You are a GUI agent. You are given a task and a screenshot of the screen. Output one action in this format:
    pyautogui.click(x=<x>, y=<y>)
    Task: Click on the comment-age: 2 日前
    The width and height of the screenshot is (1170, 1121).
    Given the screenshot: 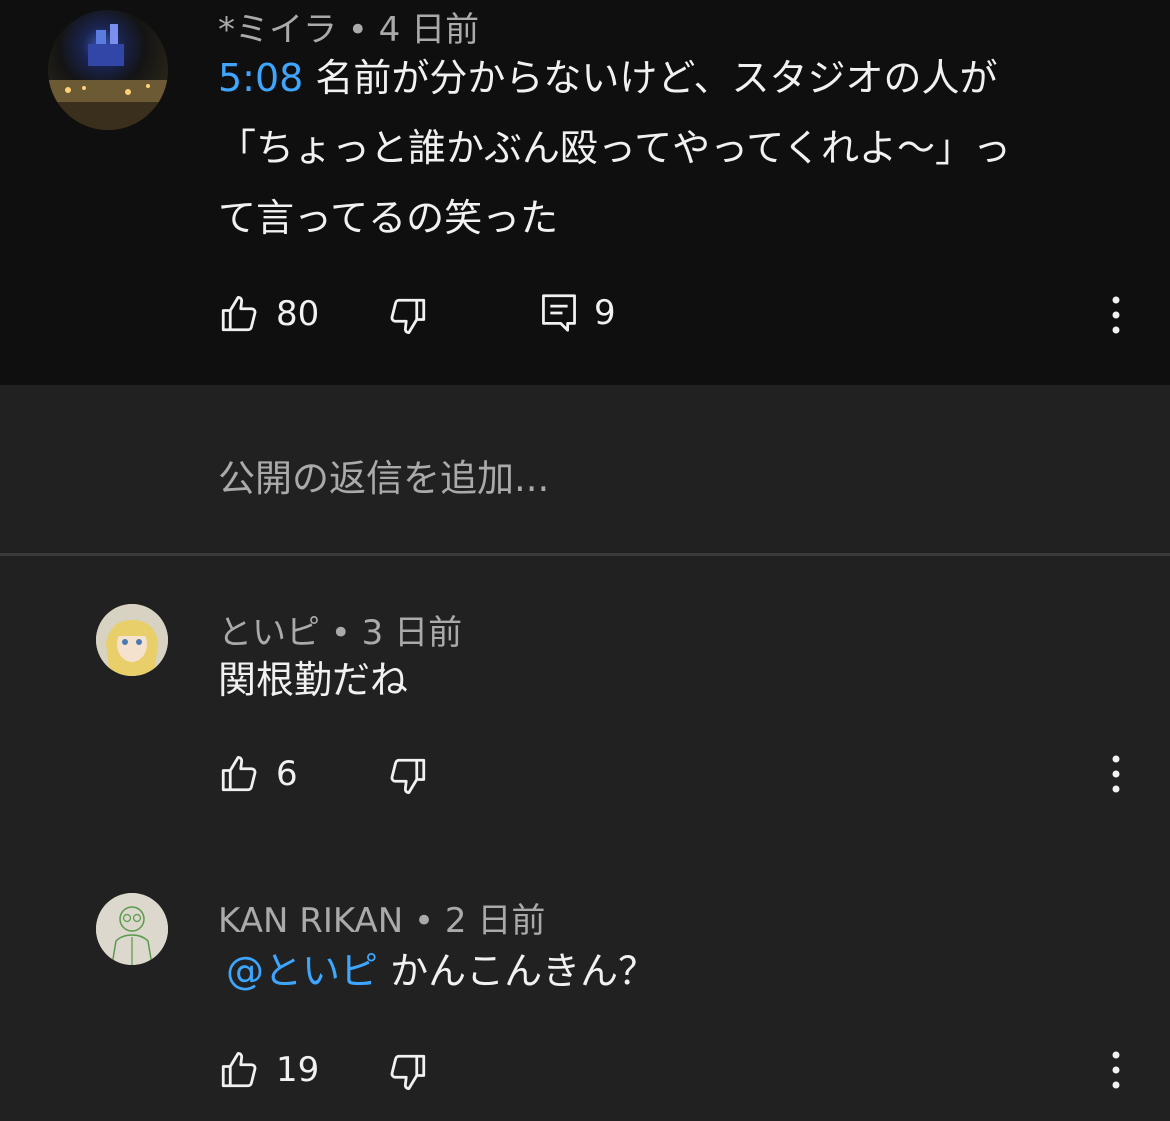 What is the action you would take?
    pyautogui.click(x=495, y=921)
    